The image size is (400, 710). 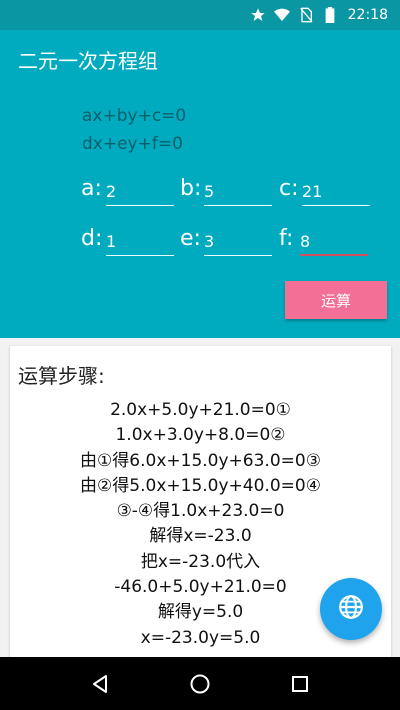 I want to click on clock: 22:18, so click(x=367, y=15).